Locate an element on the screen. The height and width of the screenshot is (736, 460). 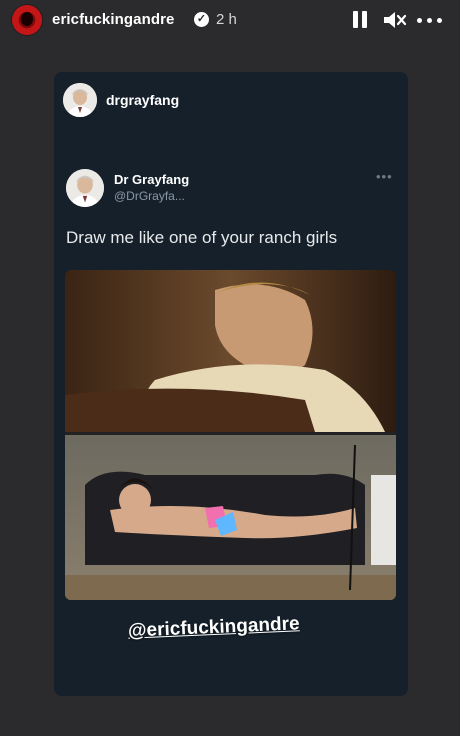
tweet-text: Draw me like one of your ranch girls is located at coordinates (202, 237).